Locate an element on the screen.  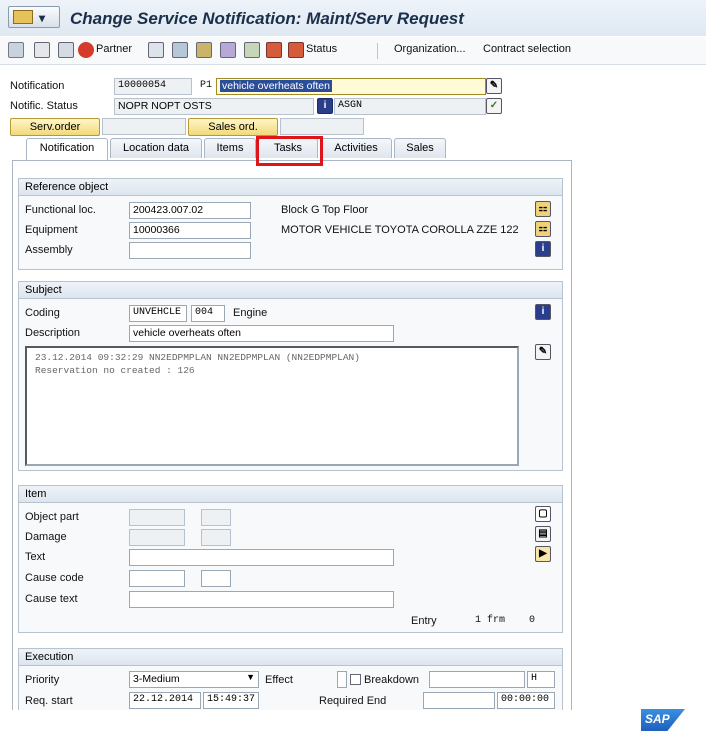
find-icon is located at coordinates (66, 50).